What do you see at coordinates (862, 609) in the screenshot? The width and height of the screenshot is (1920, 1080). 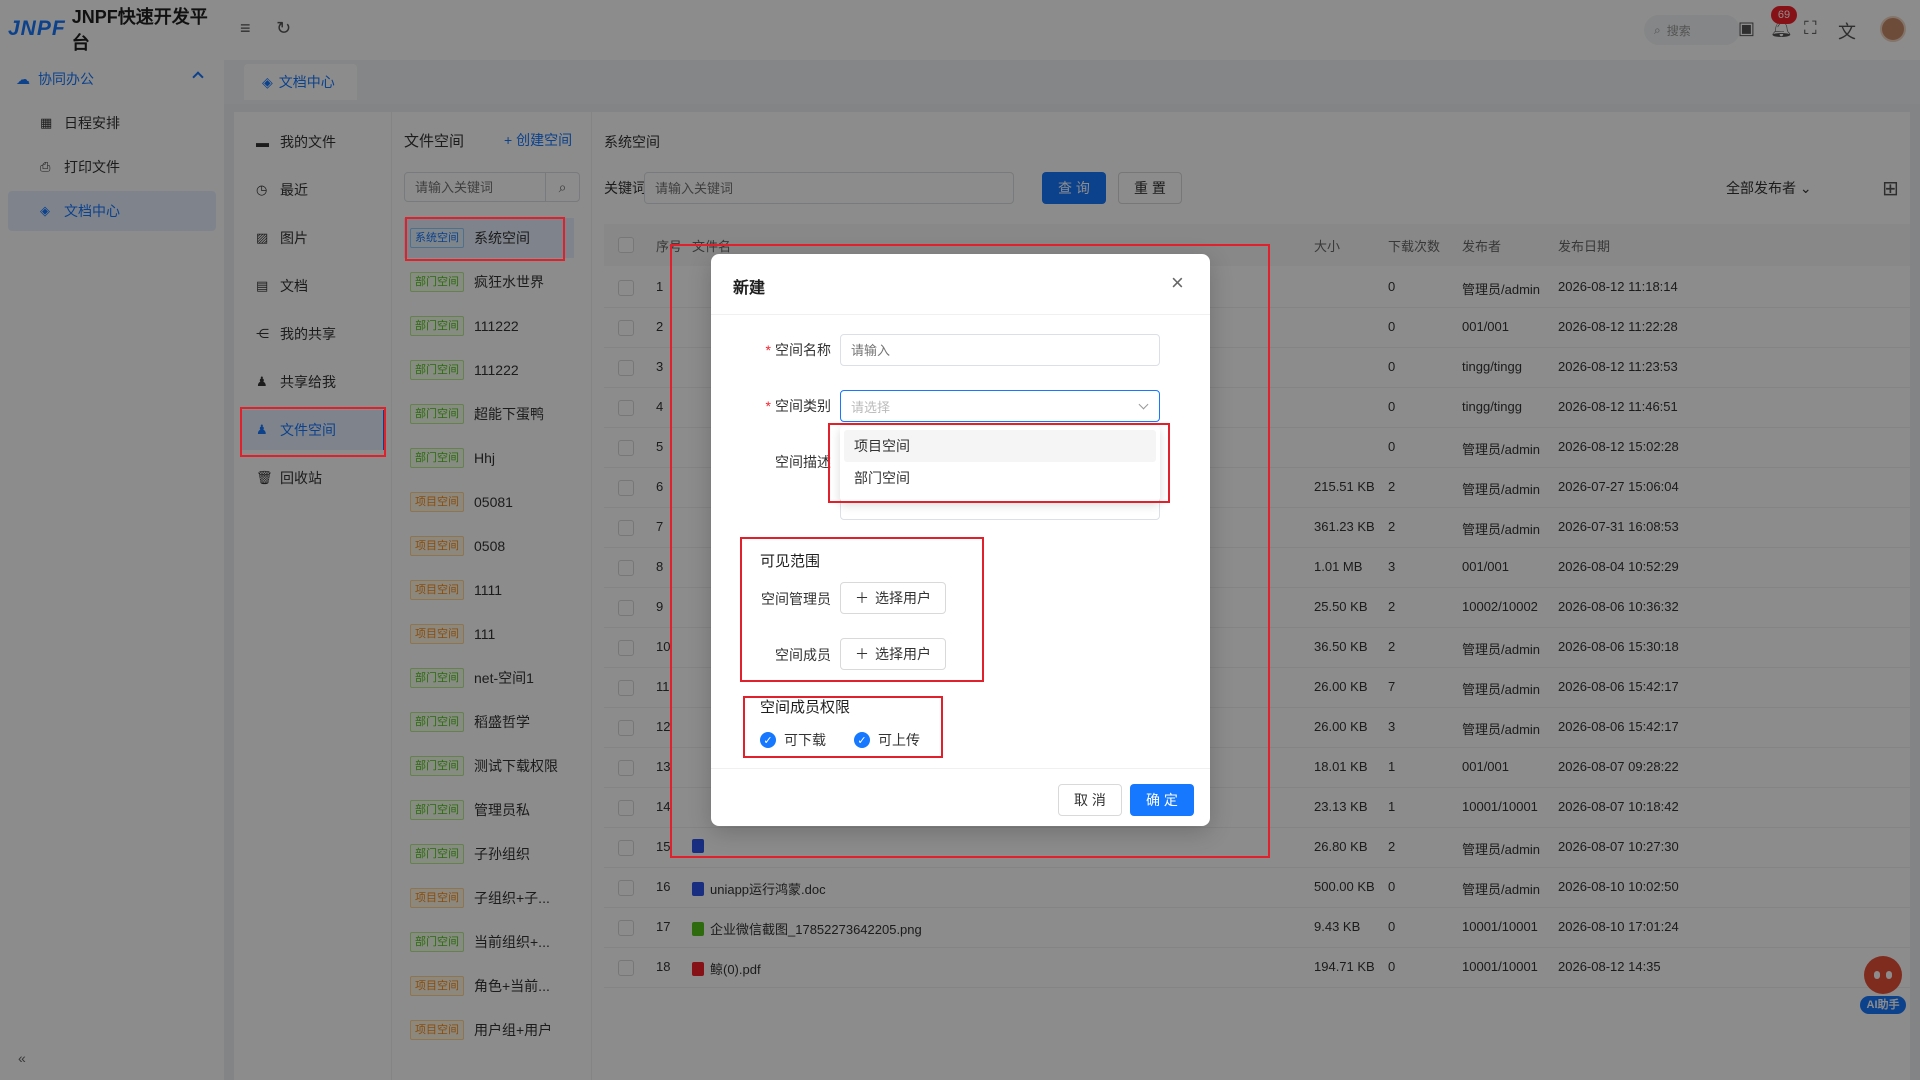 I see `annotation-box-visibility` at bounding box center [862, 609].